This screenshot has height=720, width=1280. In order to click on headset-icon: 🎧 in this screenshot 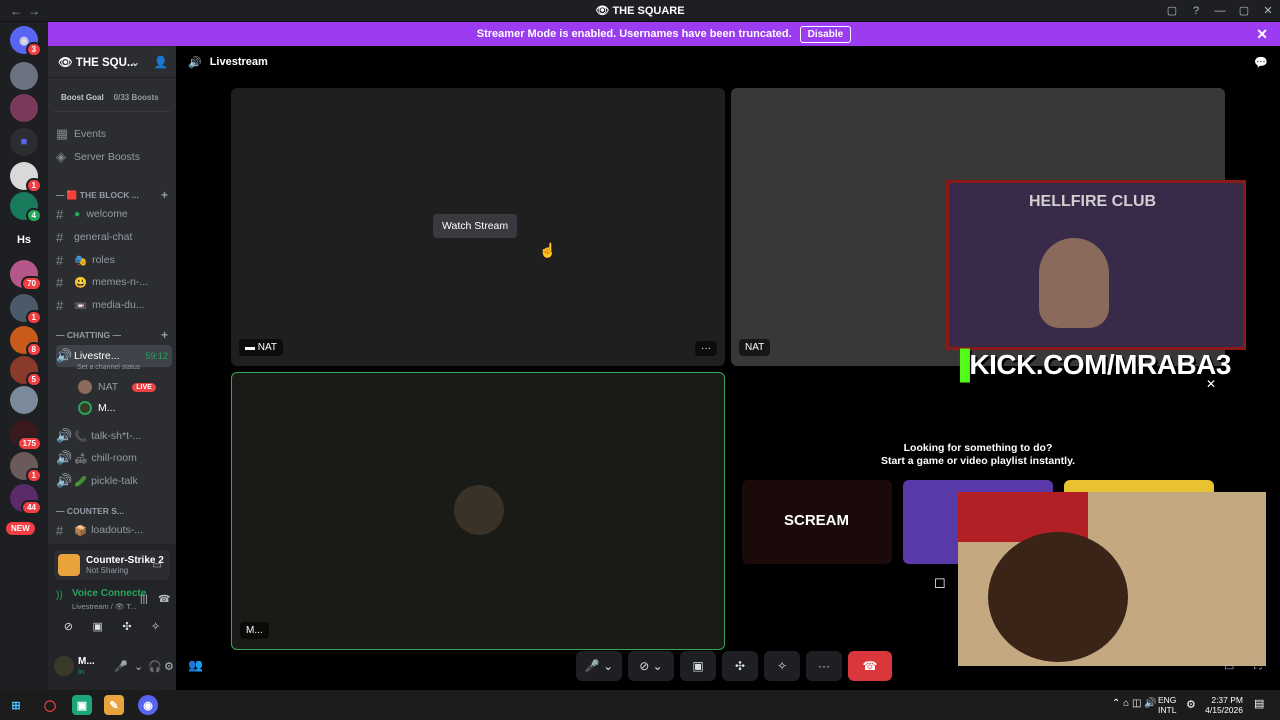, I will do `click(155, 666)`.